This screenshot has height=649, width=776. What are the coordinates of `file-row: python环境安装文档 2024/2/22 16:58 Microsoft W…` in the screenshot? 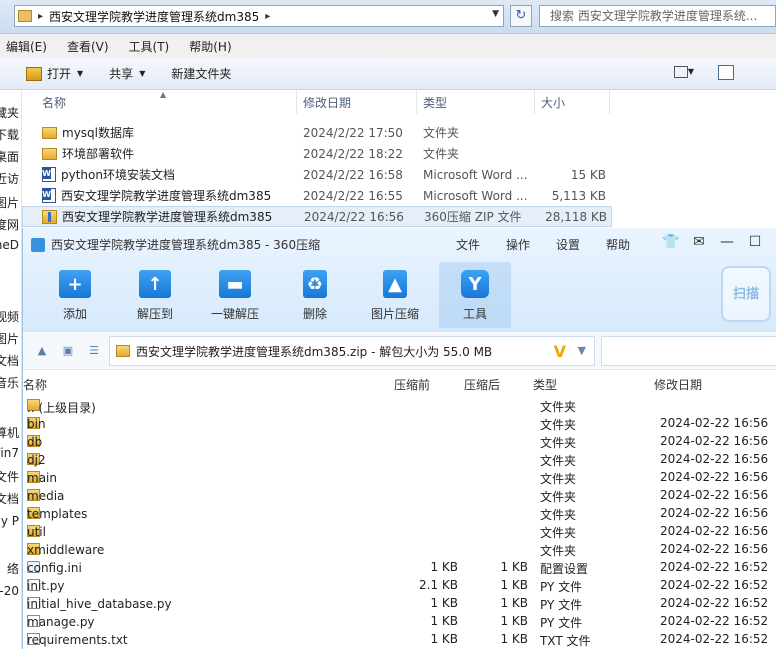 It's located at (399, 174).